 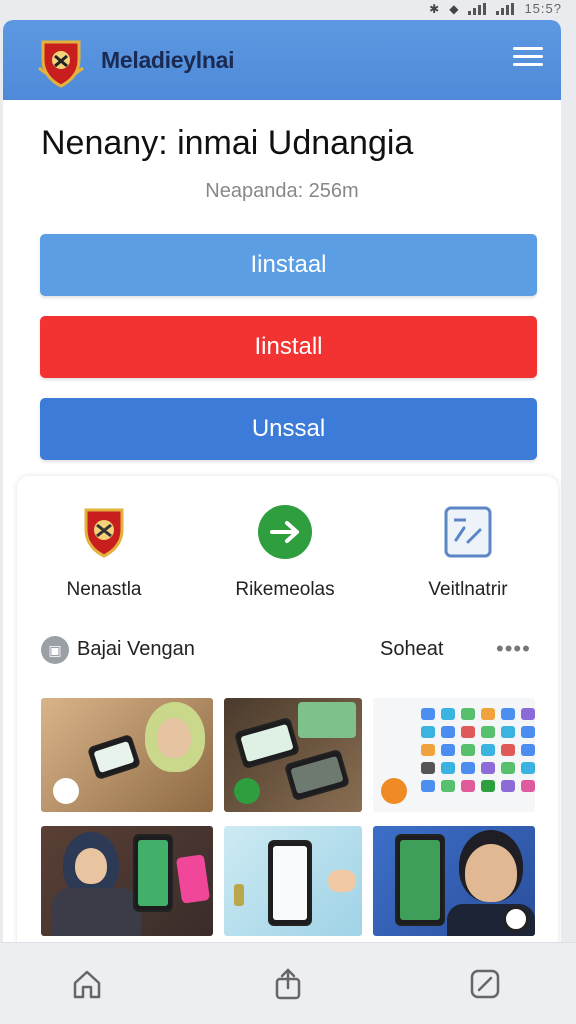 What do you see at coordinates (285, 532) in the screenshot?
I see `arrow-right-circle-icon` at bounding box center [285, 532].